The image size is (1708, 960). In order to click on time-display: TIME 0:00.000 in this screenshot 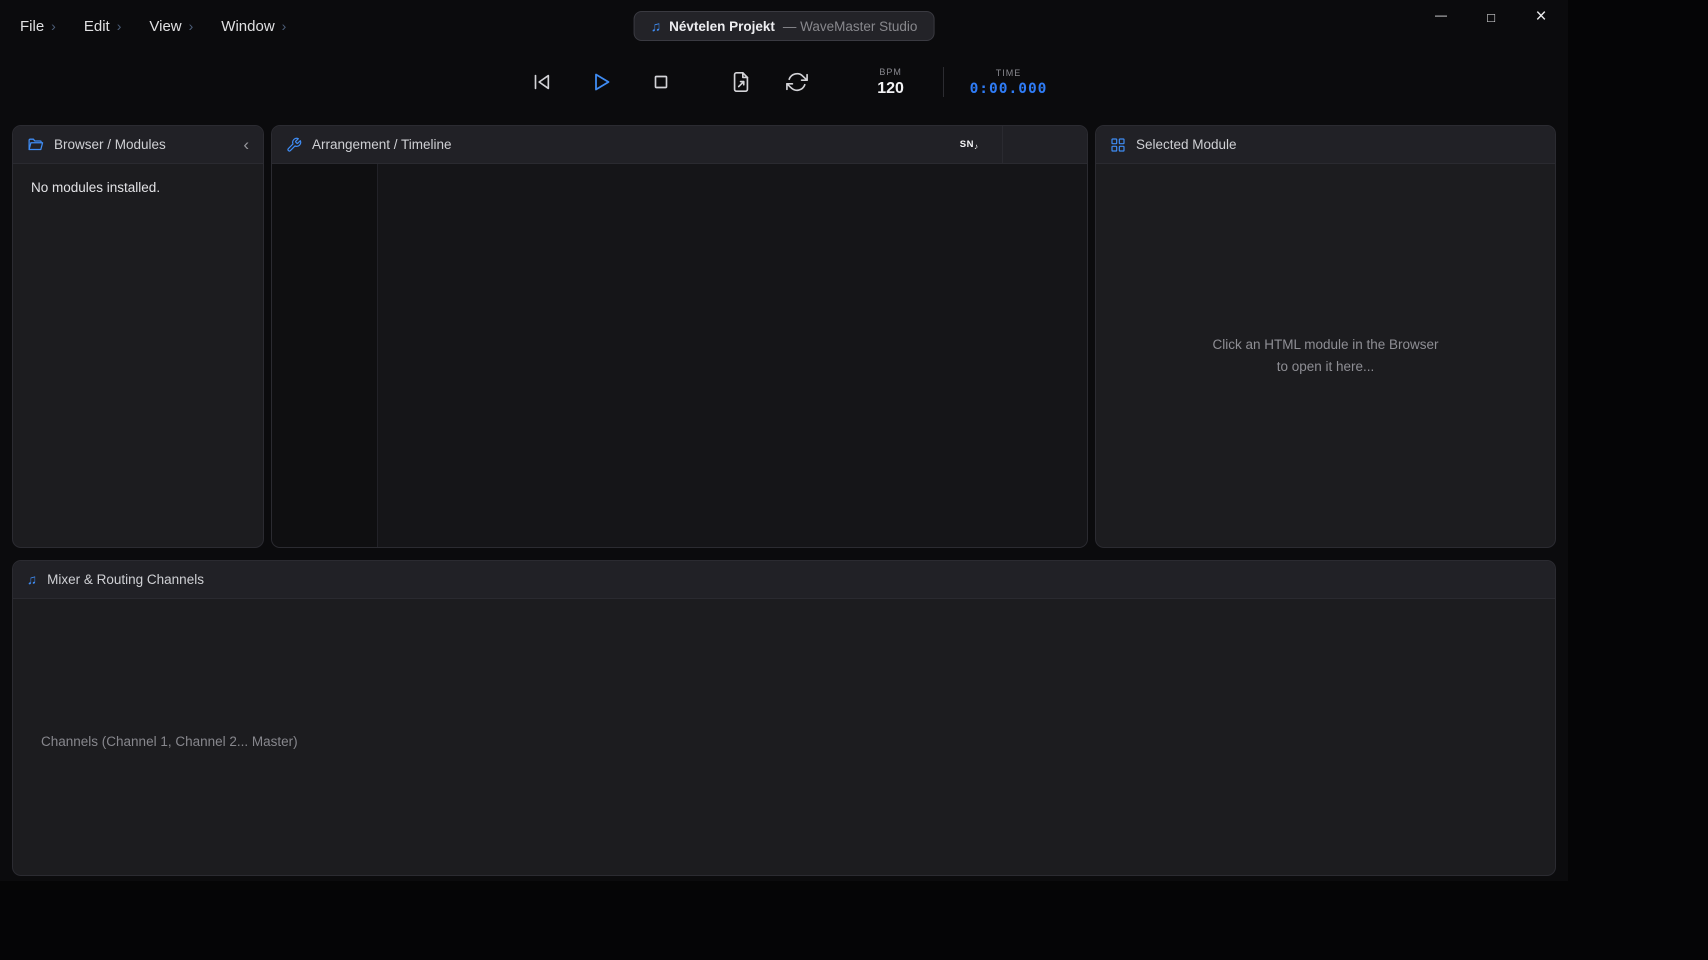, I will do `click(1009, 82)`.